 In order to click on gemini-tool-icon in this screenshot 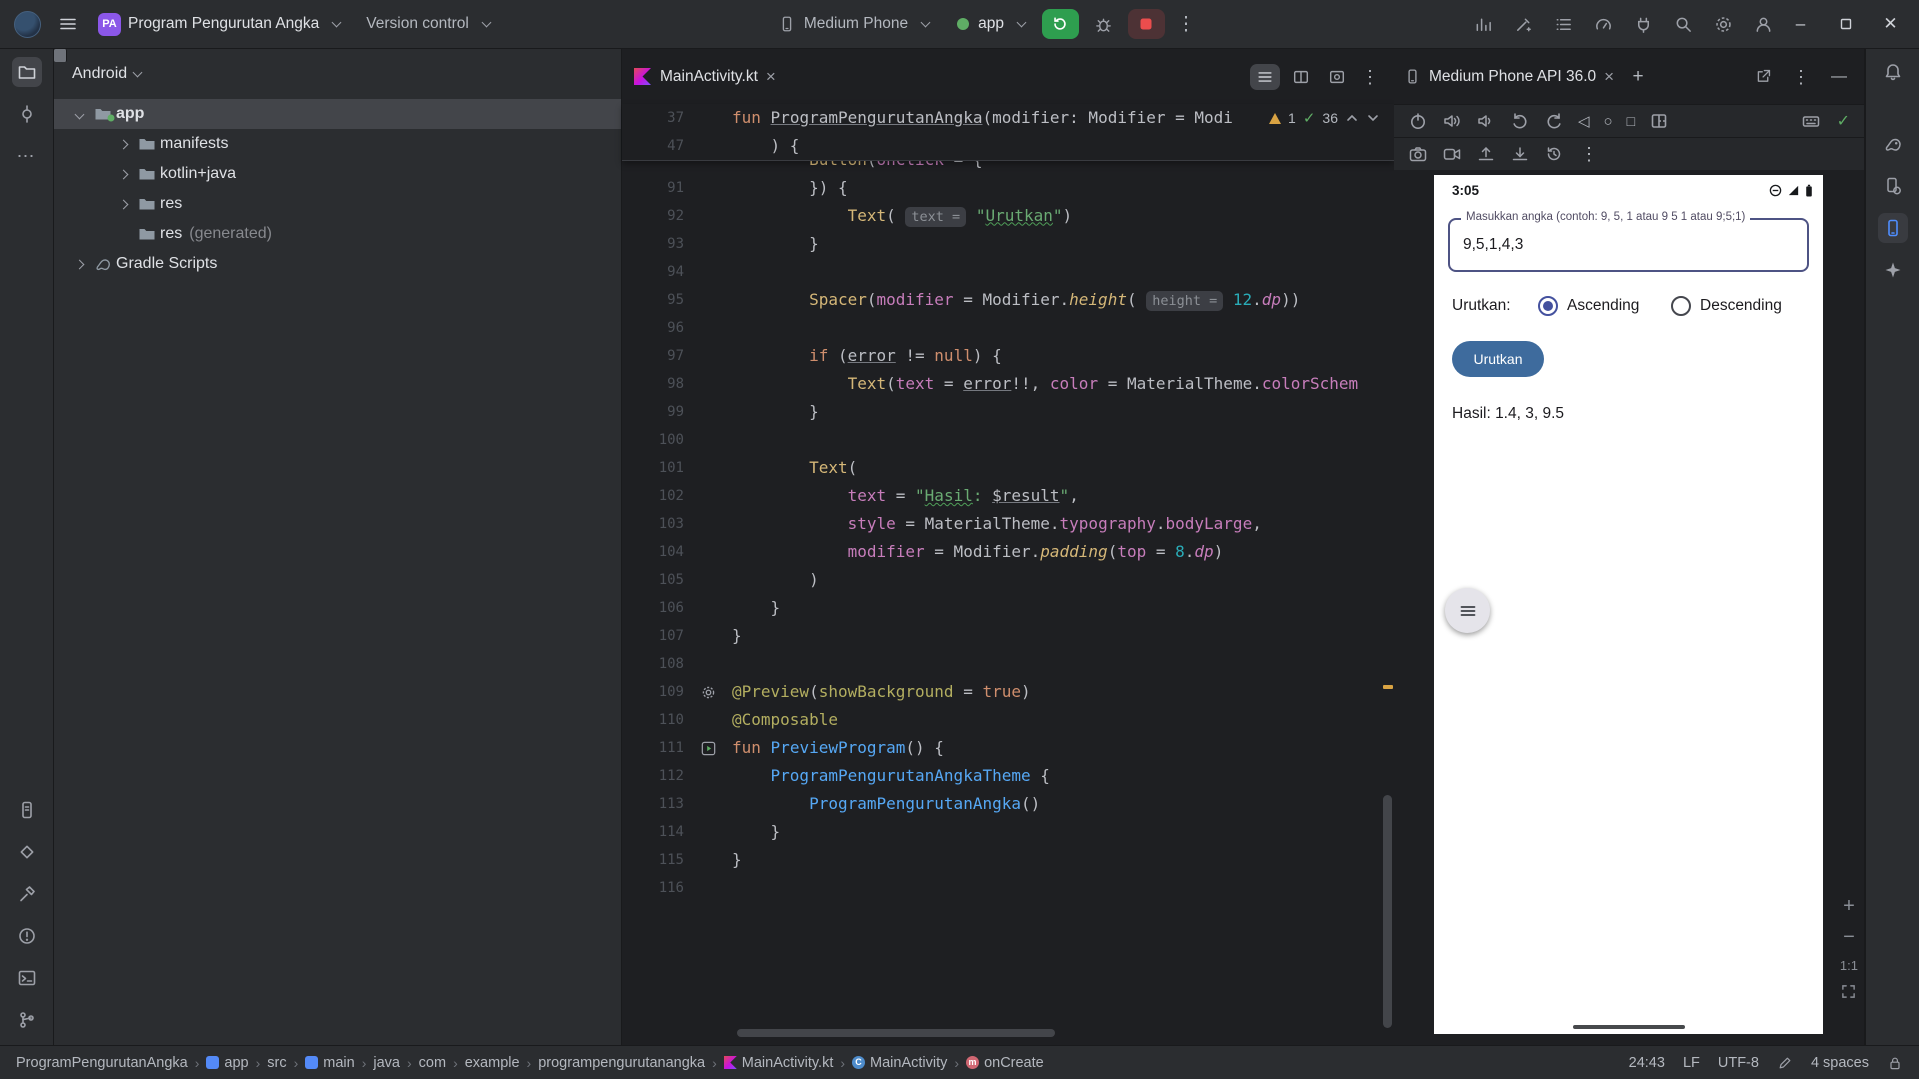, I will do `click(1893, 270)`.